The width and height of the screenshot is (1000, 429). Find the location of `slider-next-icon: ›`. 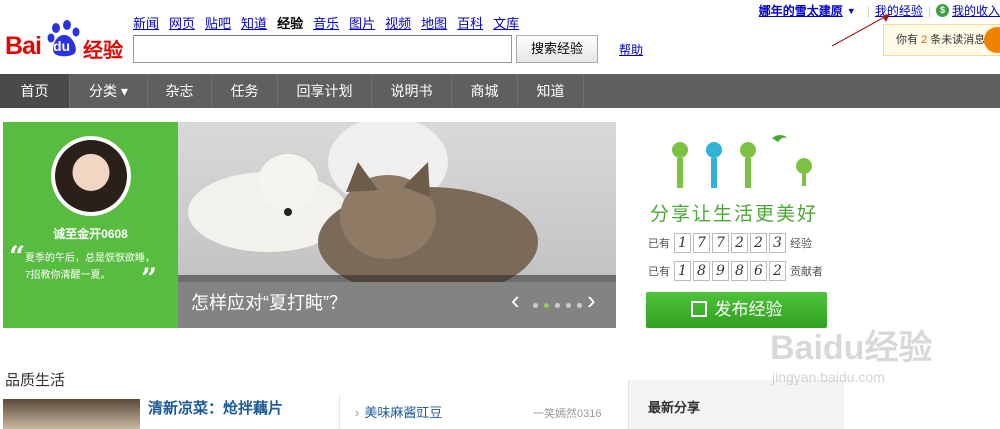

slider-next-icon: › is located at coordinates (591, 300).